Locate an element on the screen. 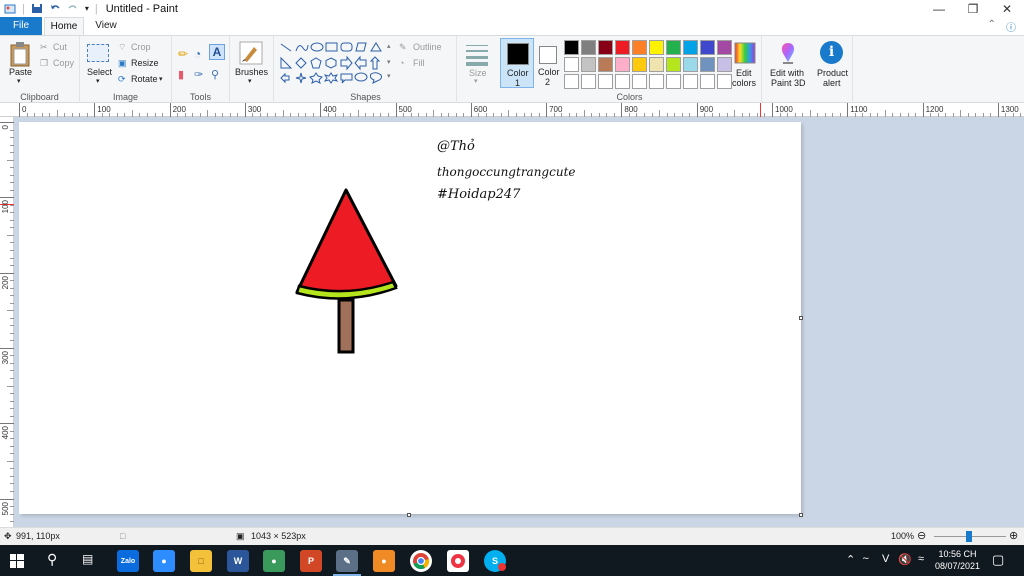  tab-home: Home is located at coordinates (64, 26).